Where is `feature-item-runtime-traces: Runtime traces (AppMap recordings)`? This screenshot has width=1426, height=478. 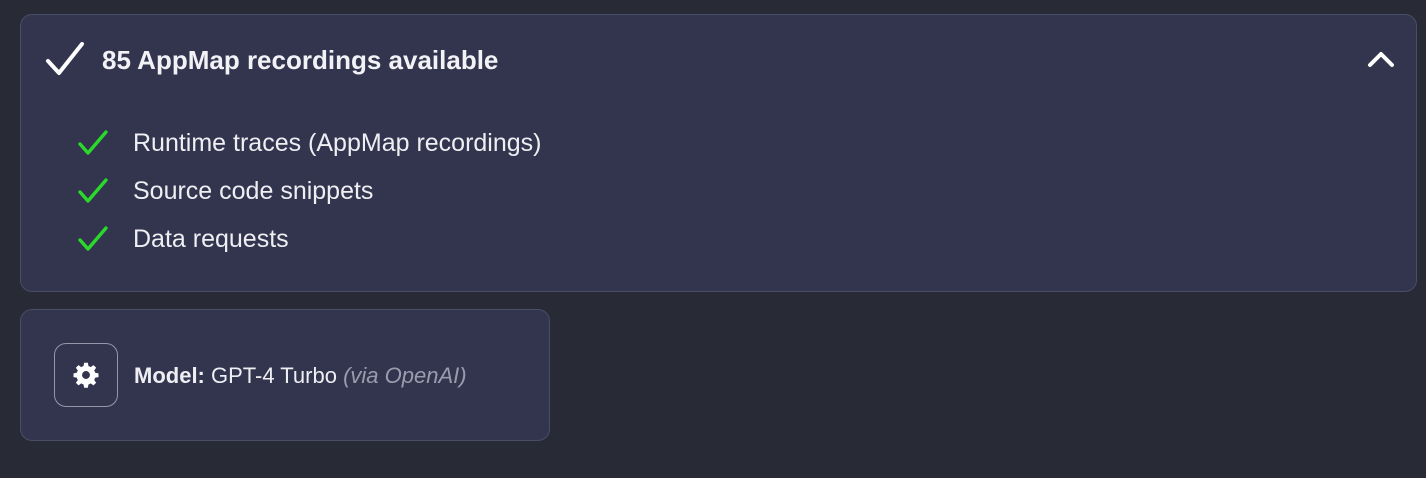 feature-item-runtime-traces: Runtime traces (AppMap recordings) is located at coordinates (309, 143).